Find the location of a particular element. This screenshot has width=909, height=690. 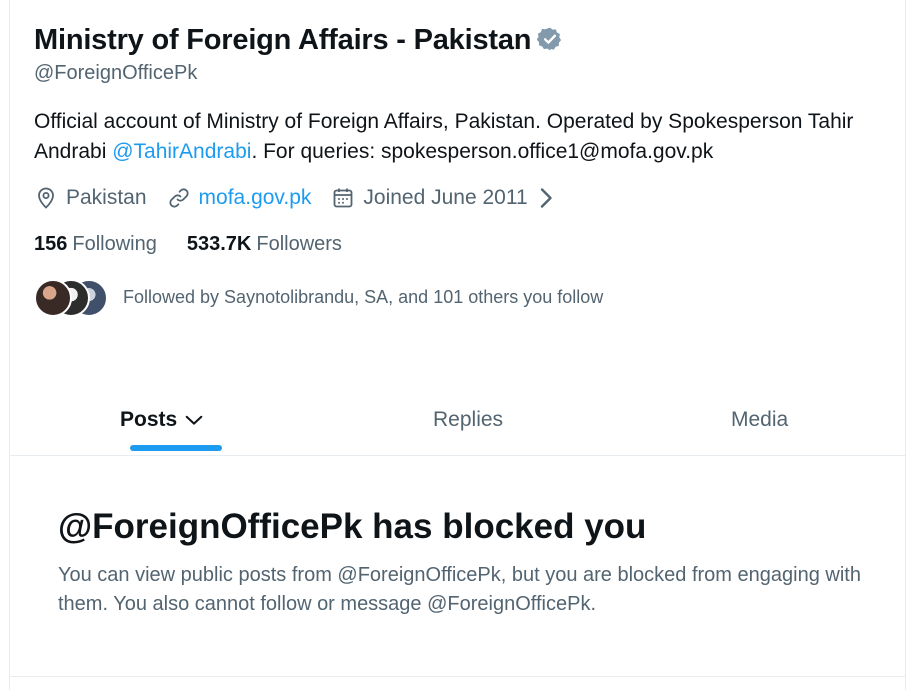

tab-media-label: Media is located at coordinates (760, 419).